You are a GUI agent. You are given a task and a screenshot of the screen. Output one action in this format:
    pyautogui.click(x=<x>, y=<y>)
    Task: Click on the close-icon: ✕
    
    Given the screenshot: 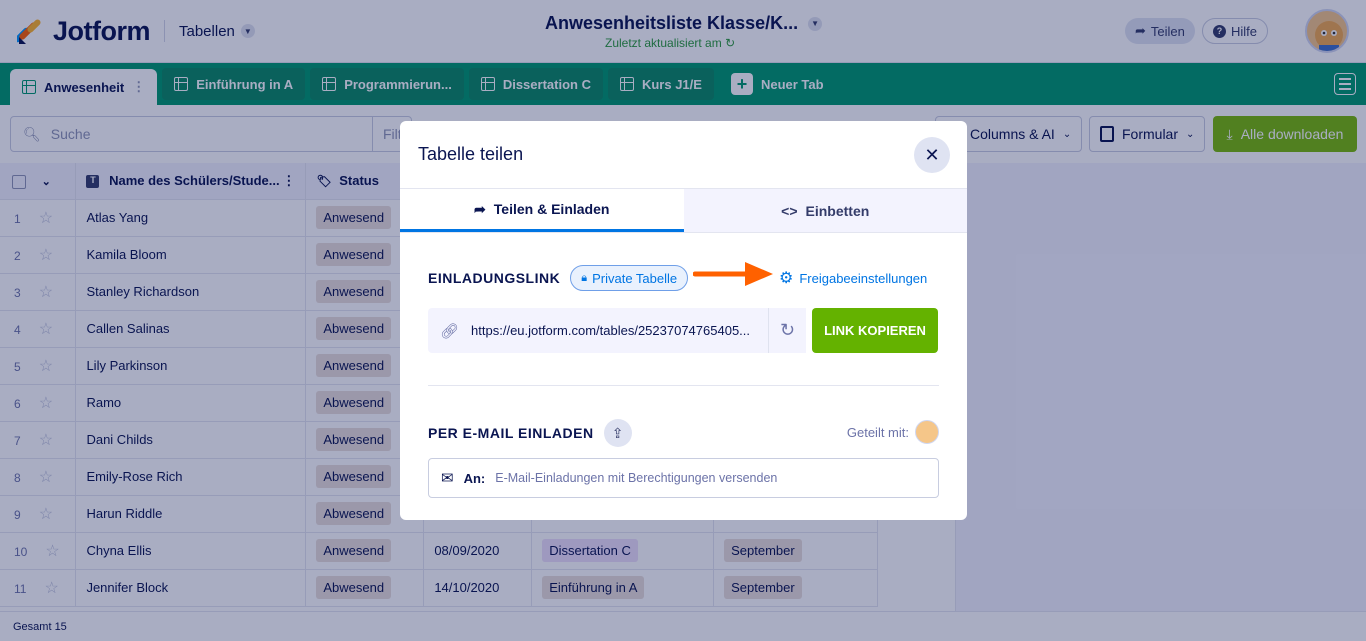 What is the action you would take?
    pyautogui.click(x=932, y=155)
    